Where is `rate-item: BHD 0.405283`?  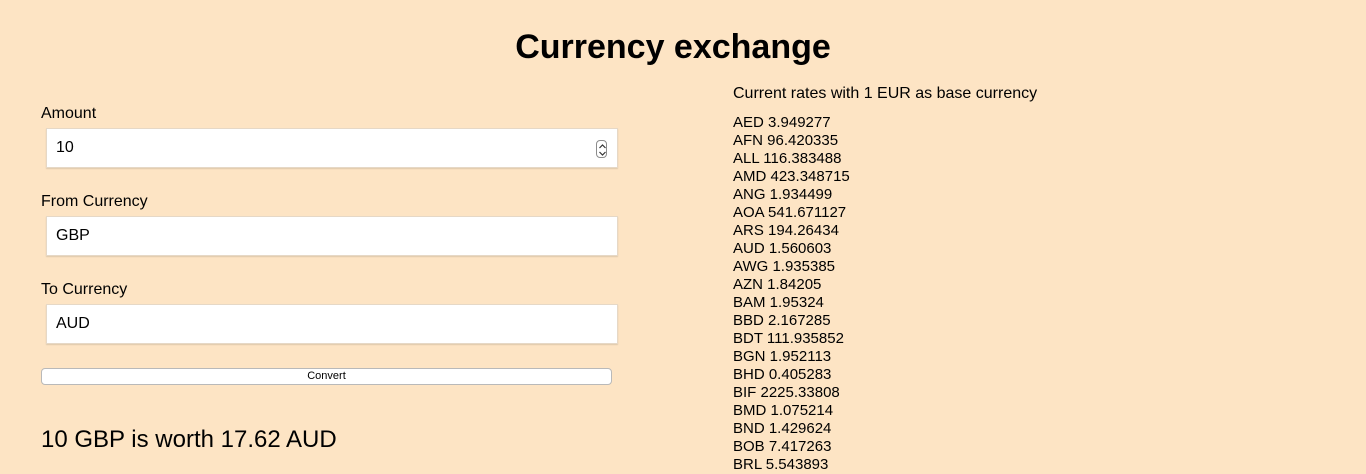 rate-item: BHD 0.405283 is located at coordinates (782, 374).